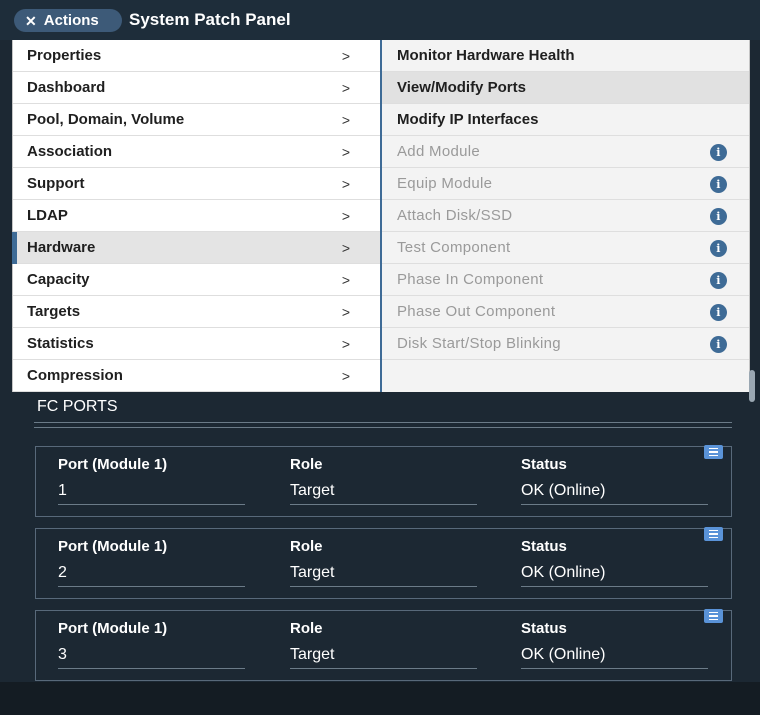  What do you see at coordinates (196, 248) in the screenshot?
I see `menu-item-hardware: Hardware >` at bounding box center [196, 248].